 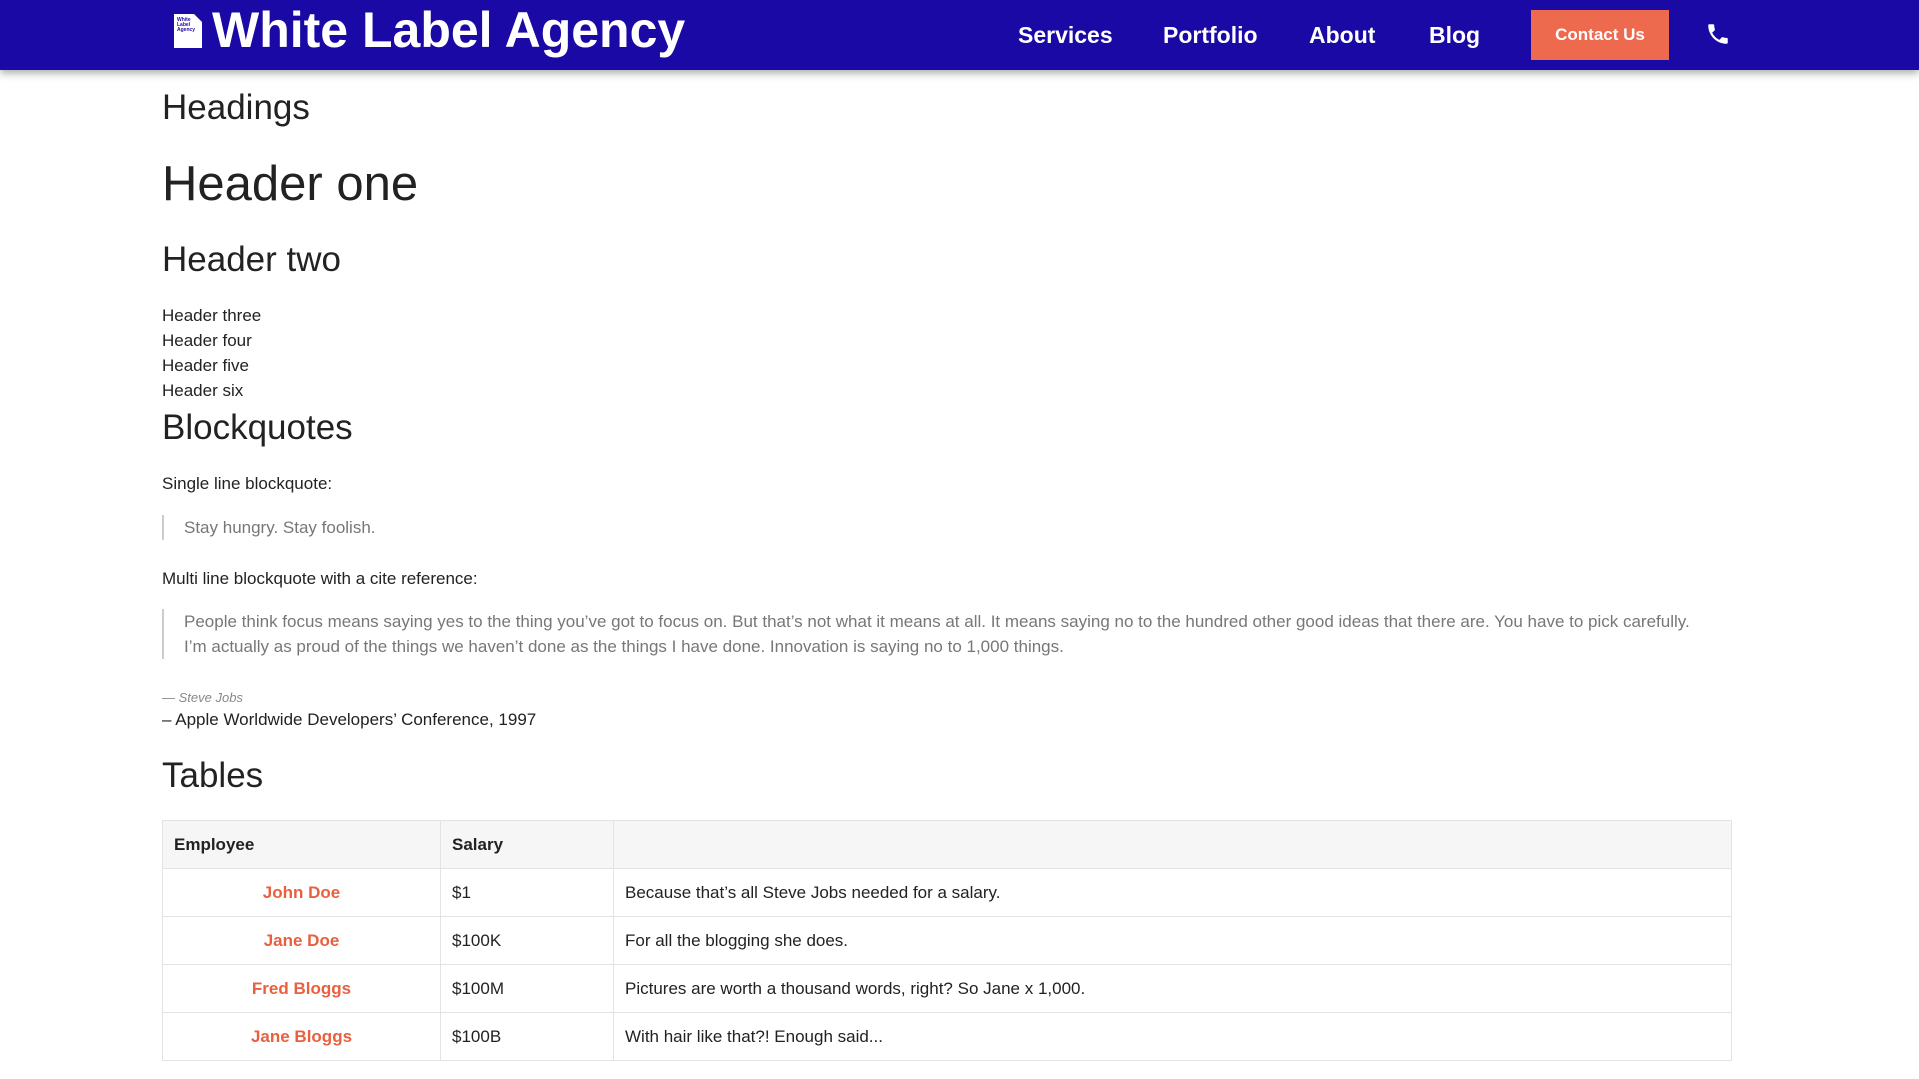 I want to click on header-five: Header five, so click(x=205, y=365).